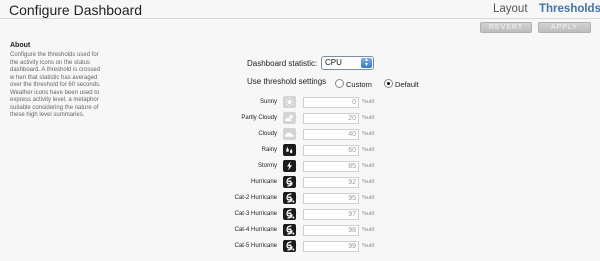  I want to click on threshold-label-sunny: Sunny, so click(268, 102).